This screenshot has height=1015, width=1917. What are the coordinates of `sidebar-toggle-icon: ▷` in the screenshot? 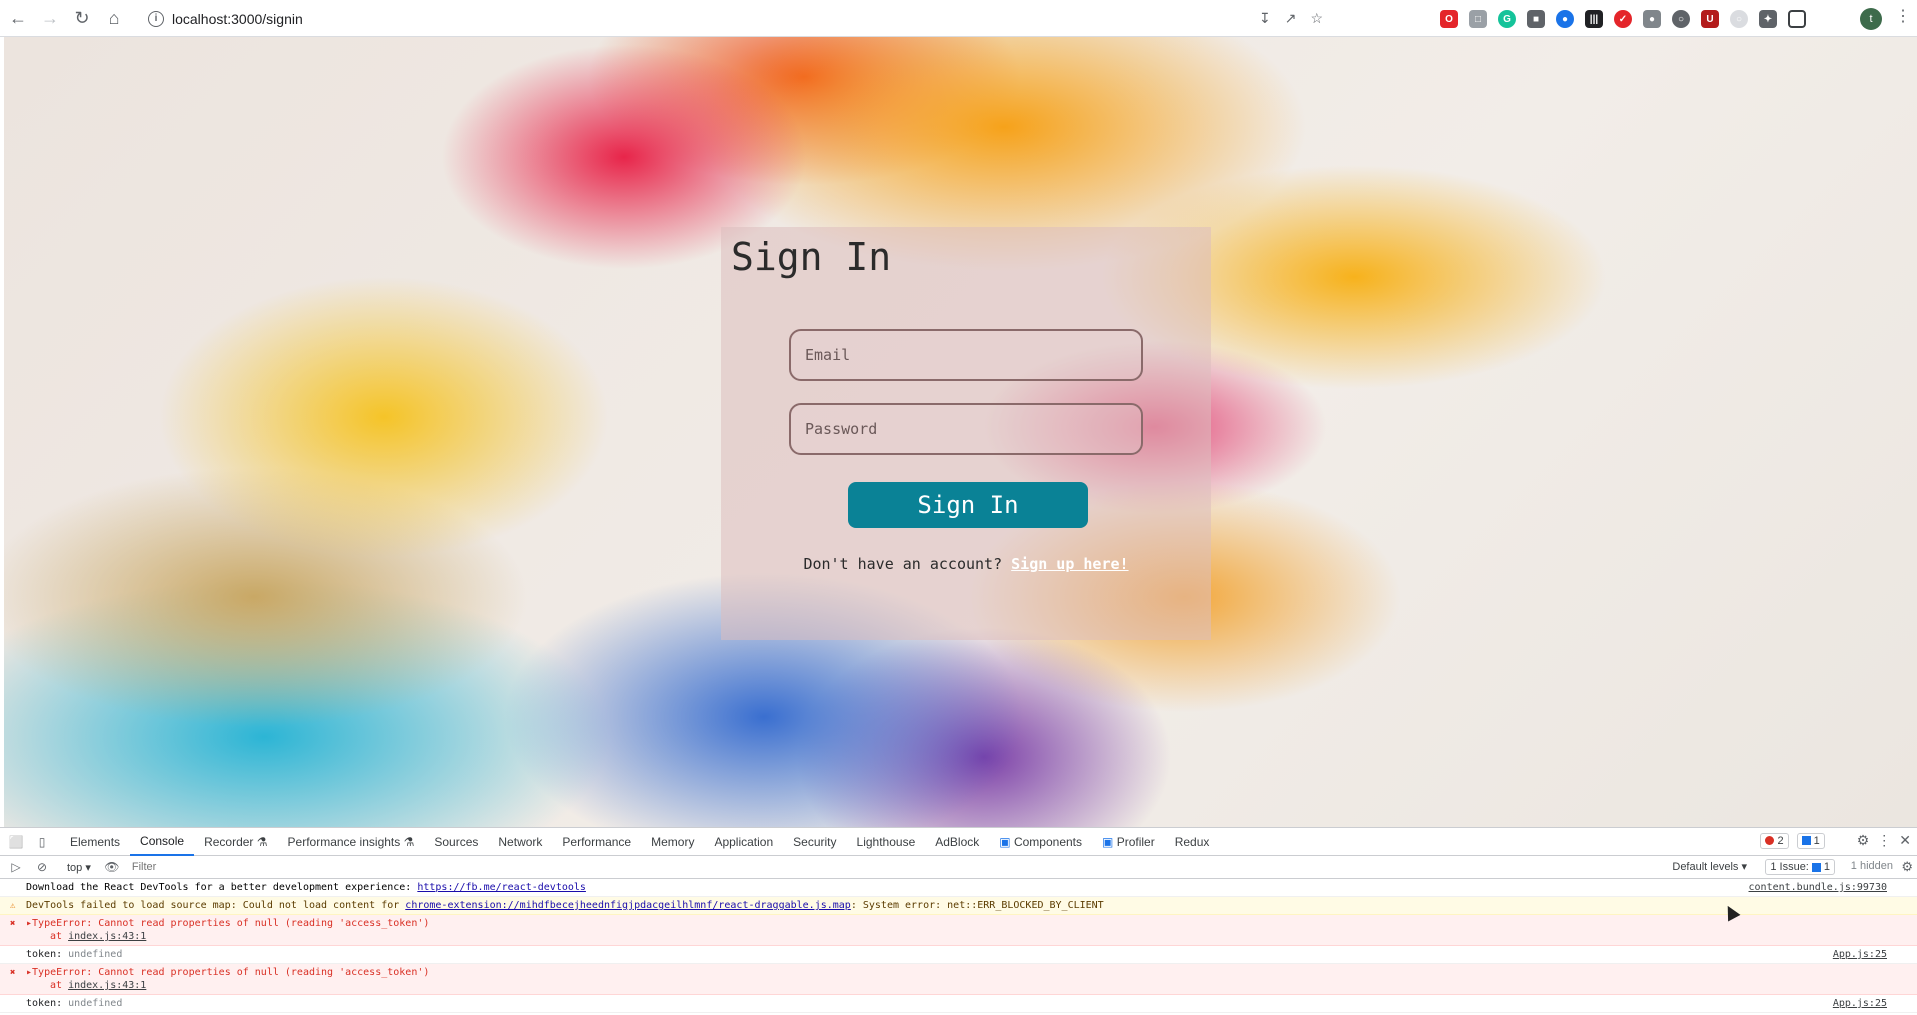 It's located at (16, 867).